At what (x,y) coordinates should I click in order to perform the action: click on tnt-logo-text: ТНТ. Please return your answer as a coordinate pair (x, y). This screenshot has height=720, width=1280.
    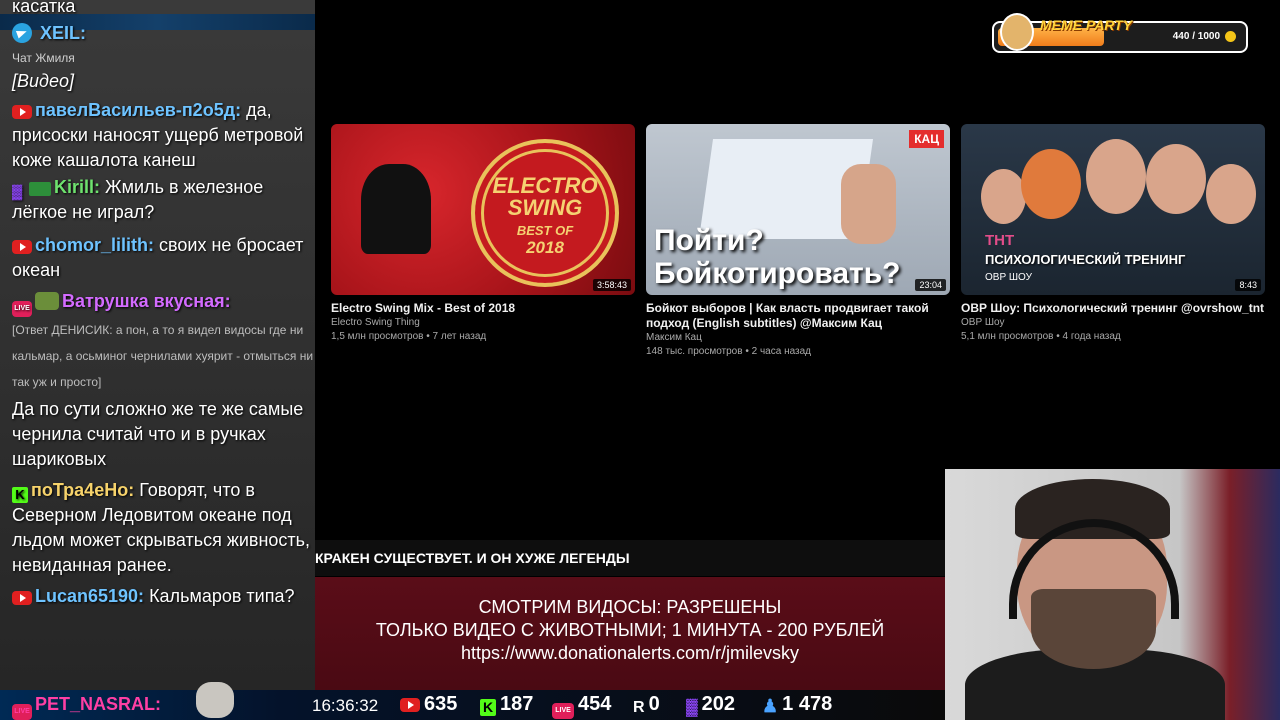
    Looking at the image, I should click on (1000, 240).